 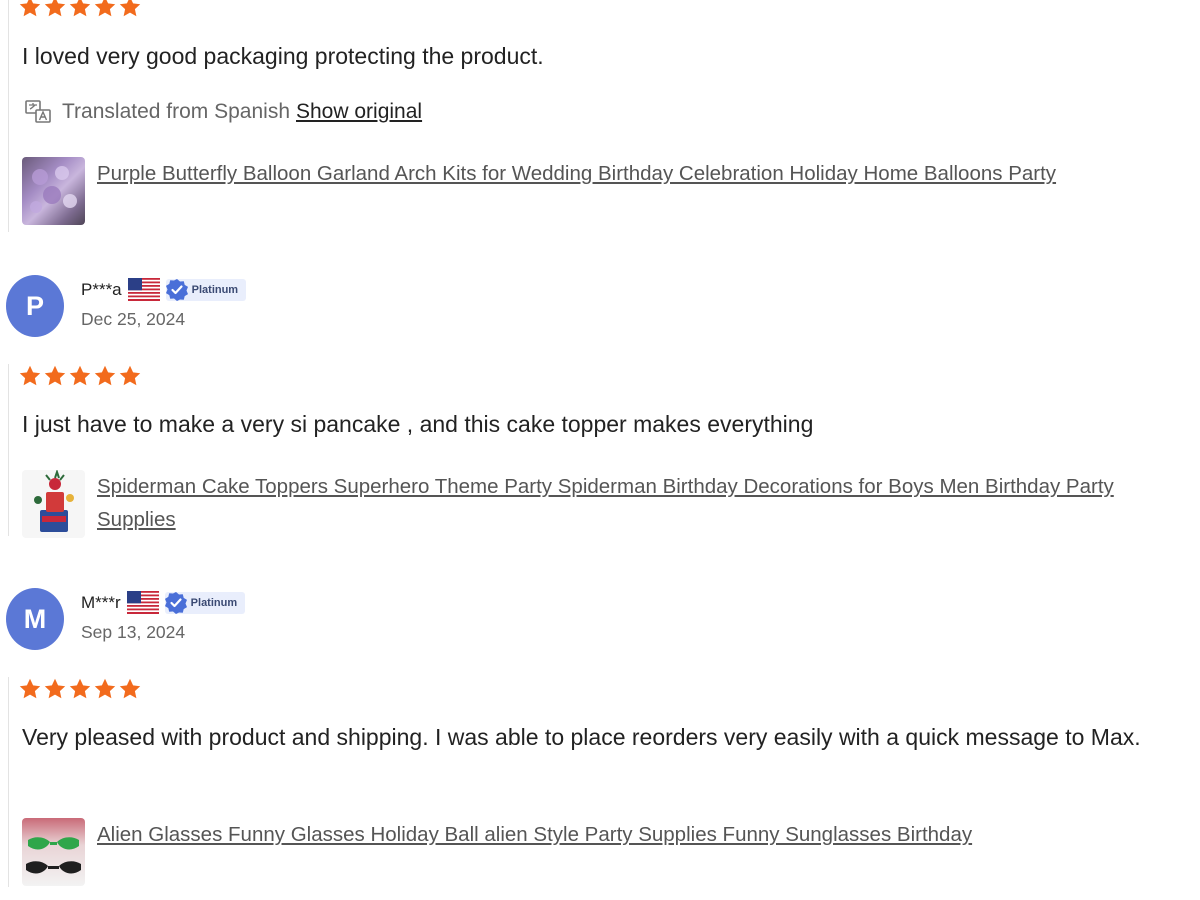 I want to click on translated-label: Translated from Spanish, so click(x=176, y=111).